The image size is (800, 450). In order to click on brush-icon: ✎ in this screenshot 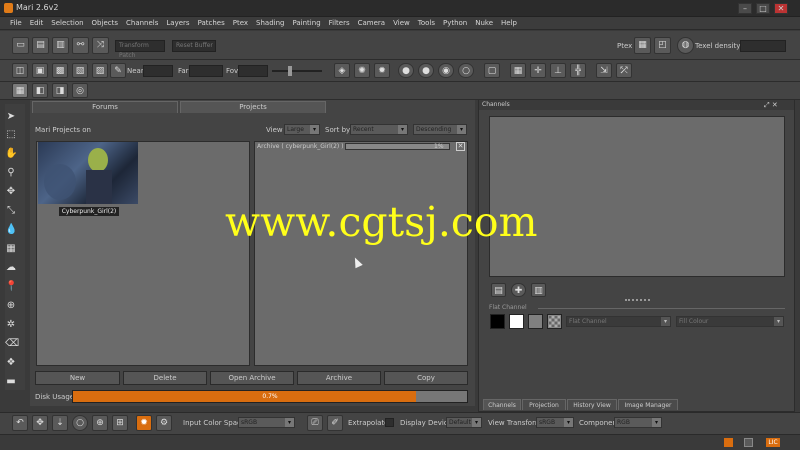, I will do `click(118, 70)`.